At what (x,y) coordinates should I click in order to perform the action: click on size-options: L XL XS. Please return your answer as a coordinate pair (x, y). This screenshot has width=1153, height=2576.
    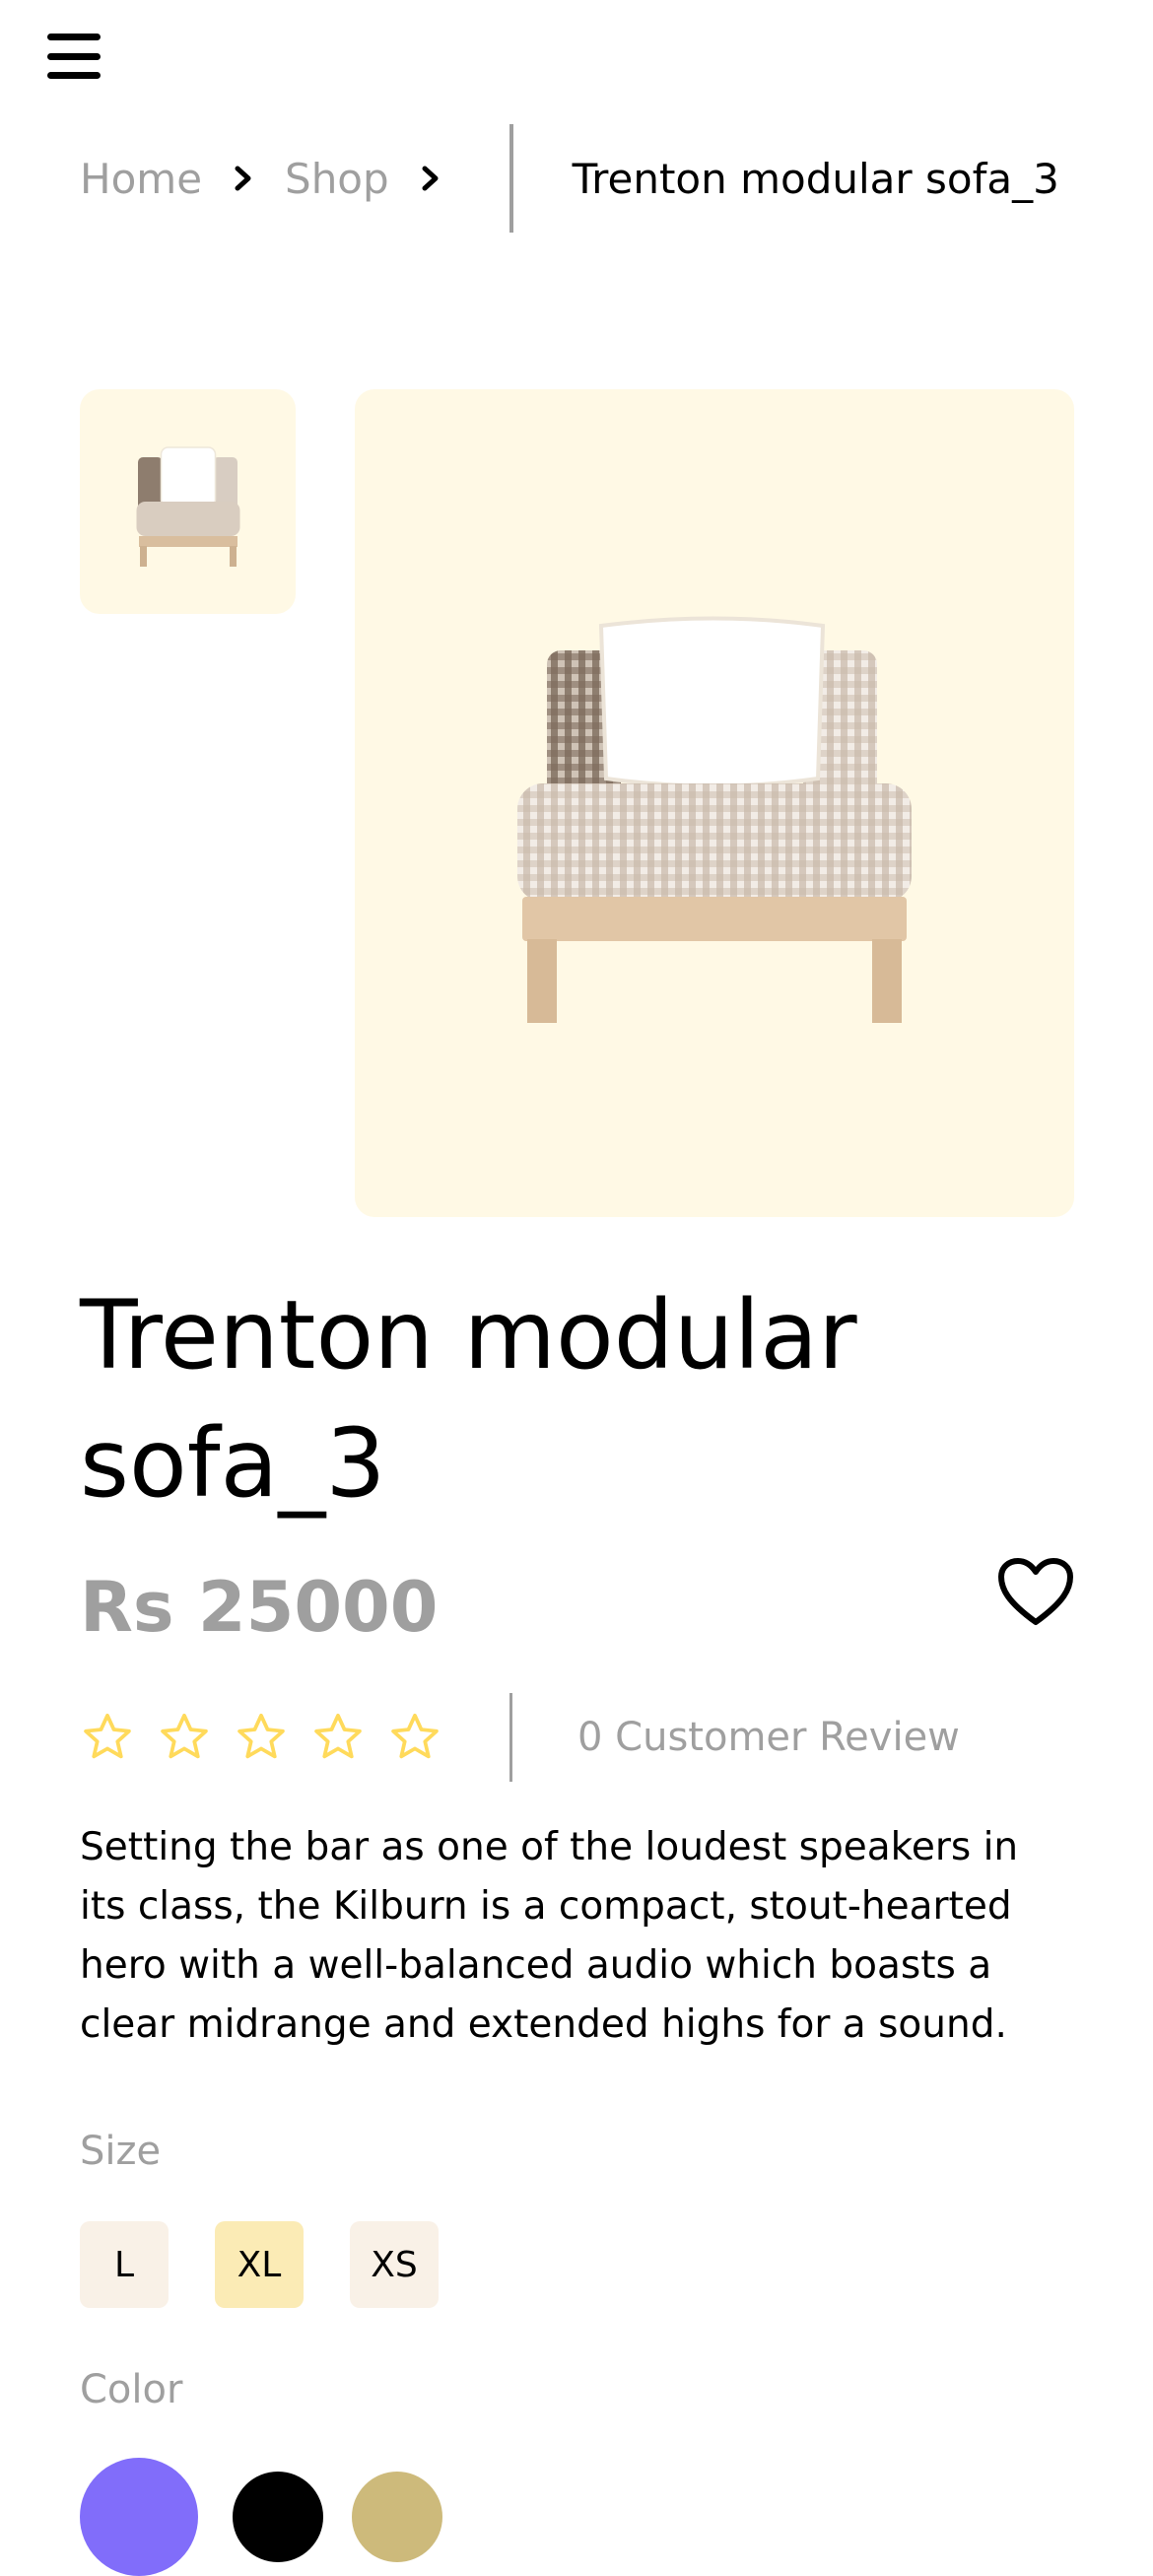
    Looking at the image, I should click on (259, 2264).